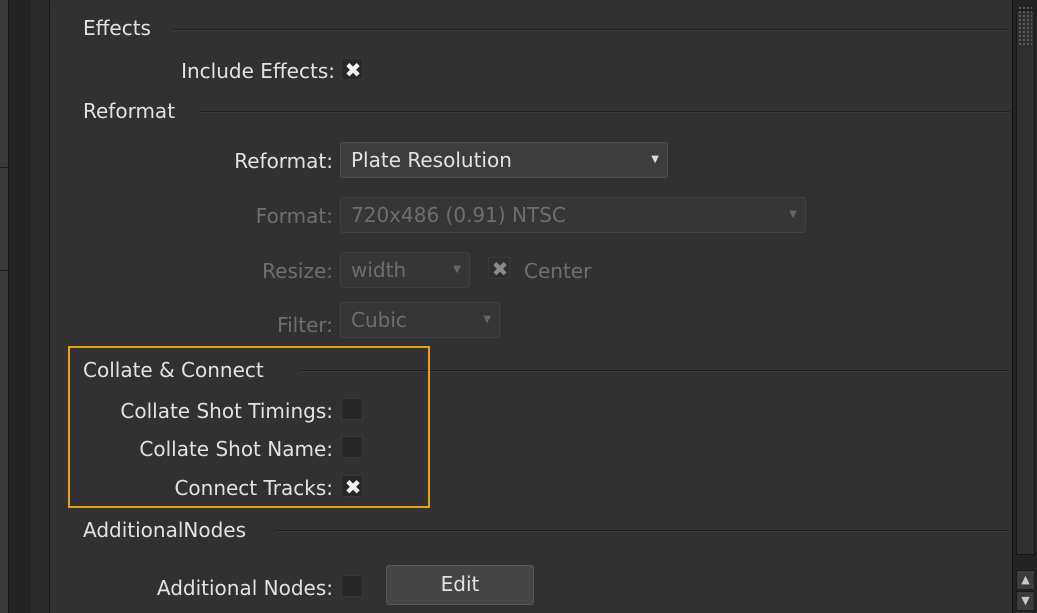 The image size is (1037, 613). I want to click on format-label: Format:, so click(294, 216).